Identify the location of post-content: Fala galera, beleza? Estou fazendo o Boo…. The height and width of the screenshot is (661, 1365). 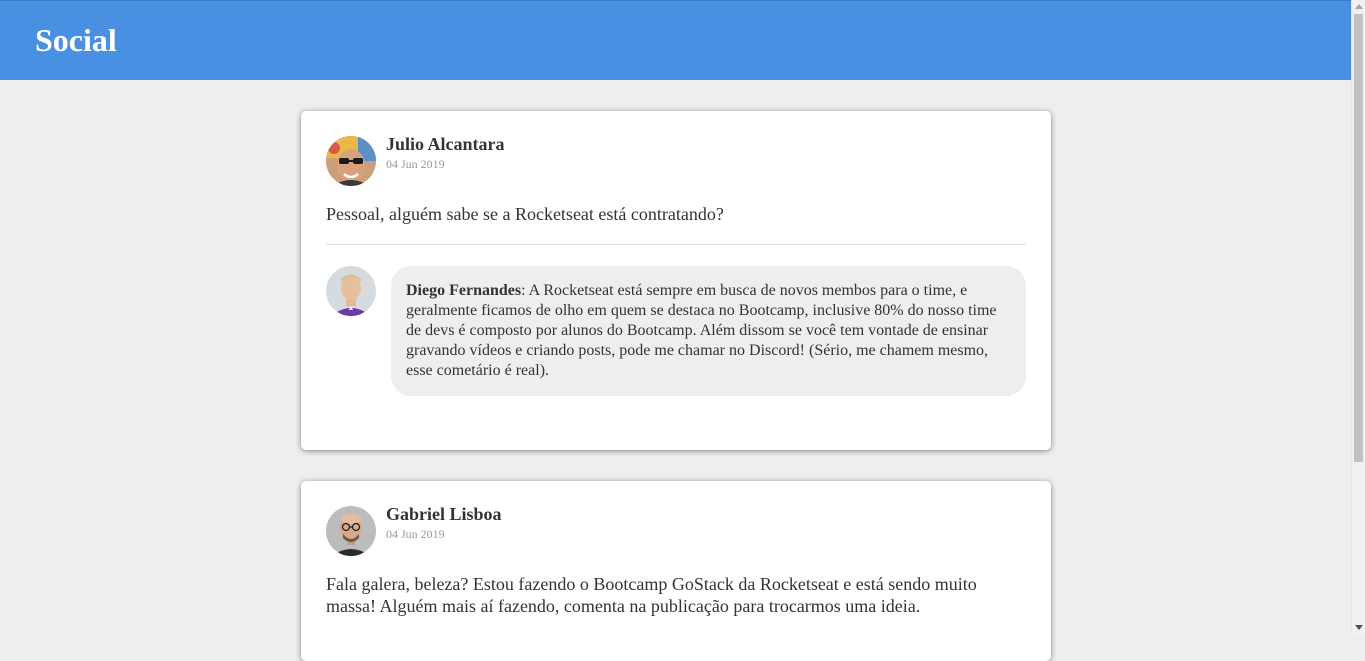
(651, 595).